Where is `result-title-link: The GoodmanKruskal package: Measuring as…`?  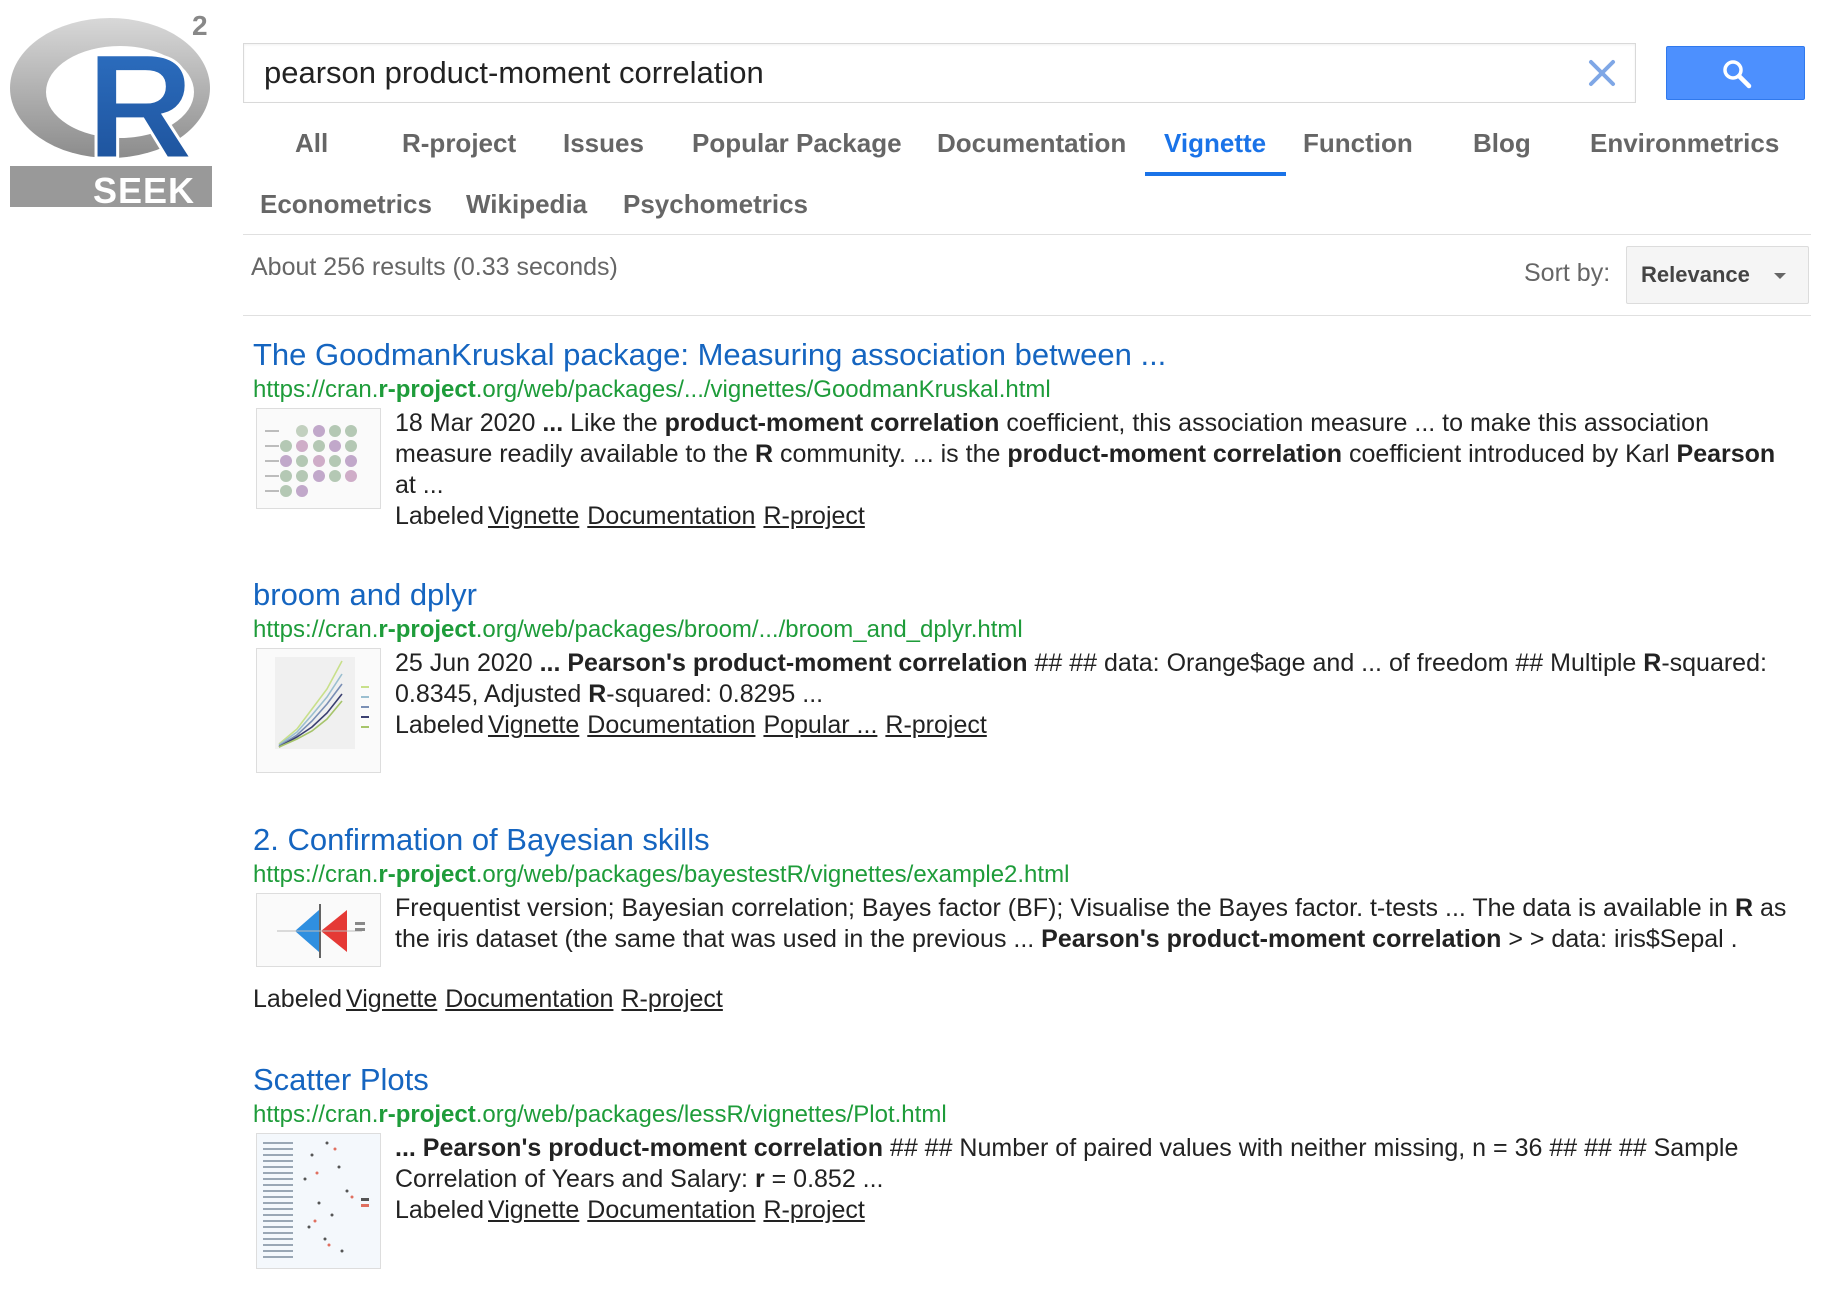
result-title-link: The GoodmanKruskal package: Measuring as… is located at coordinates (709, 355).